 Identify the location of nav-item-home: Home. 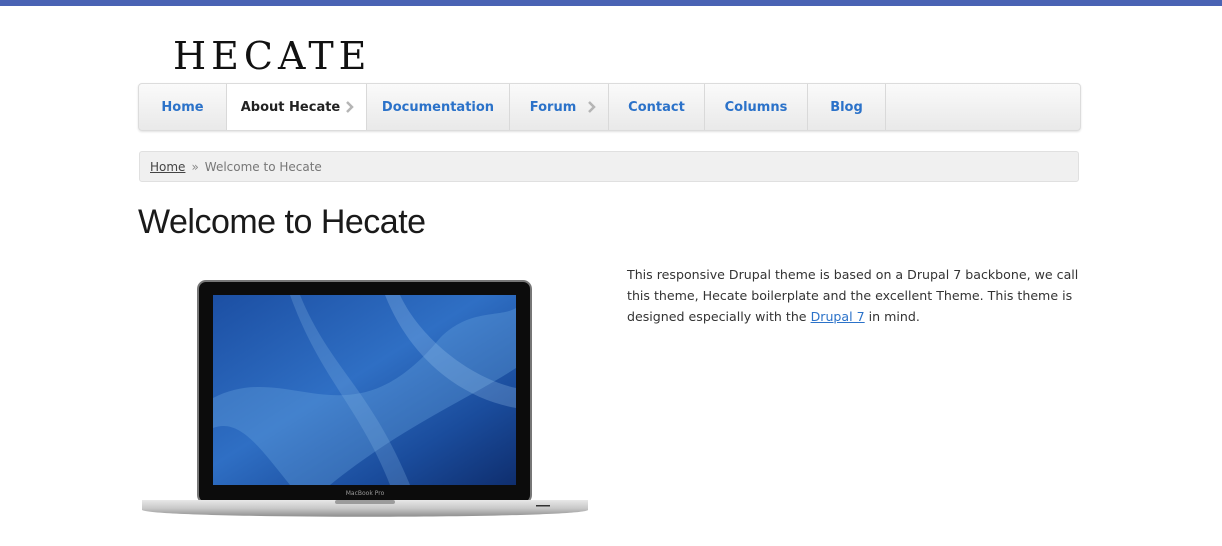
(183, 107).